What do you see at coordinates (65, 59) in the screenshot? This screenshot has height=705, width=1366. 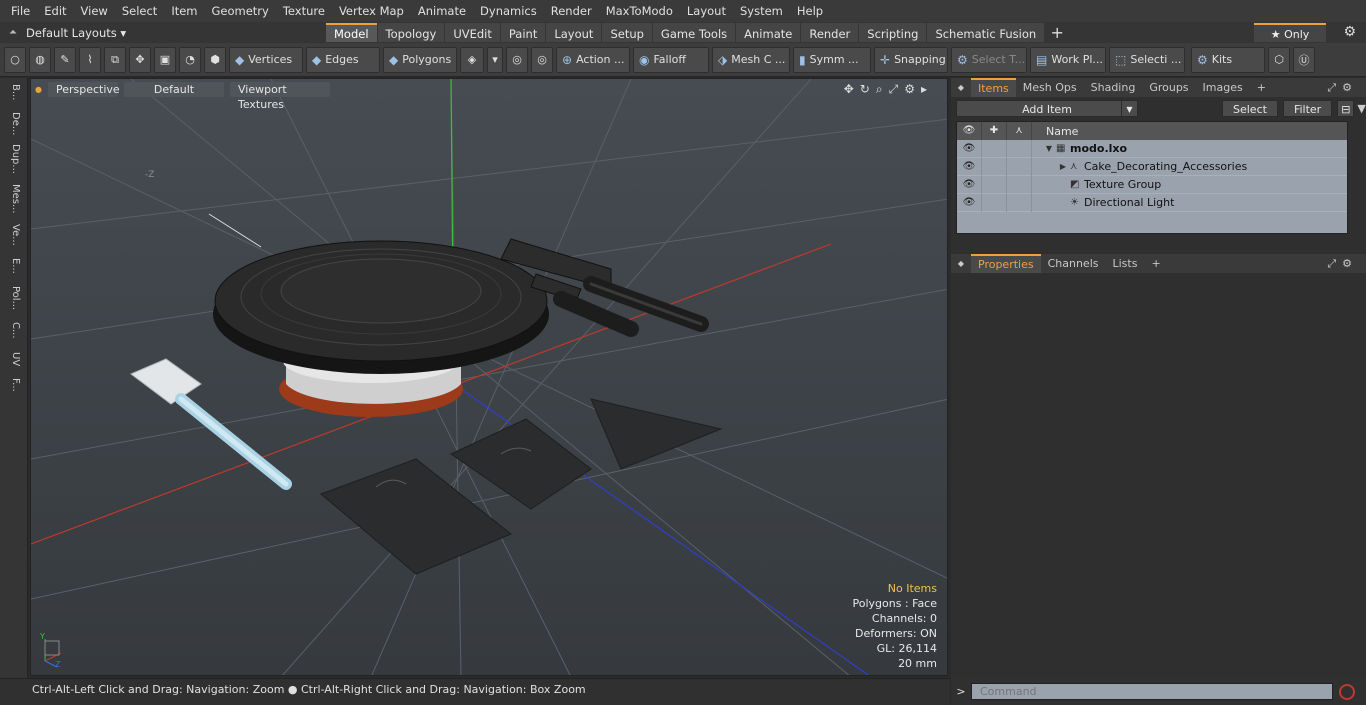 I see `pen-icon: ✎` at bounding box center [65, 59].